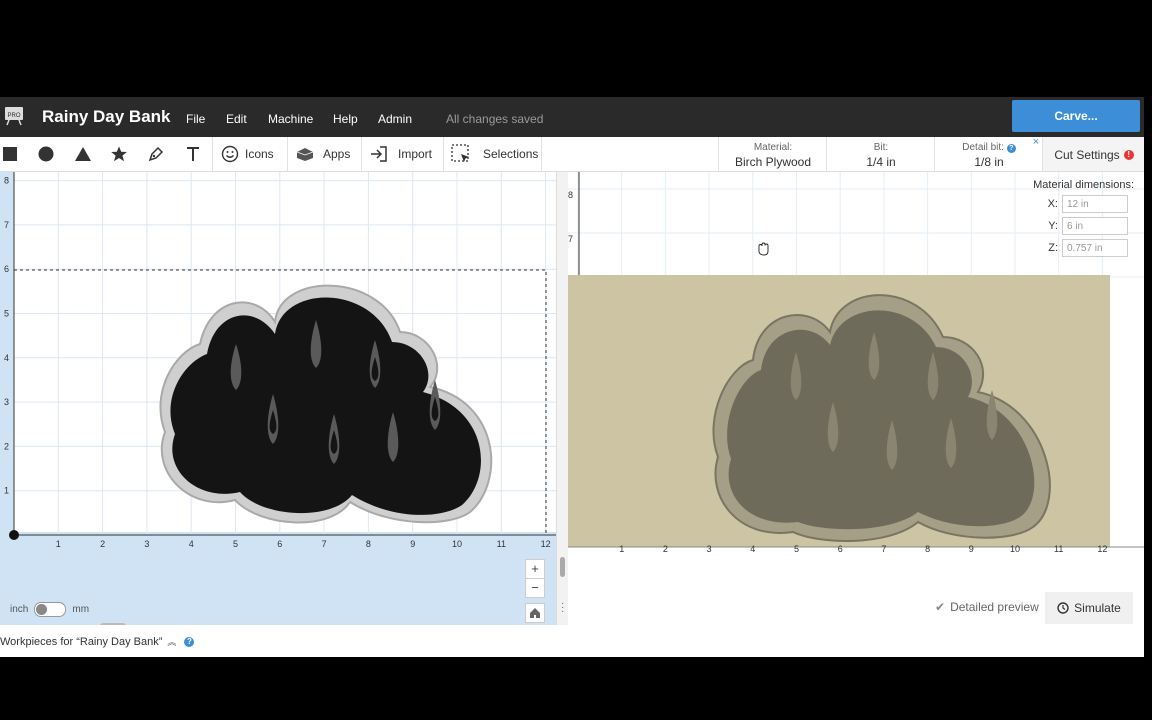  What do you see at coordinates (235, 544) in the screenshot?
I see `x-tick-label: 5` at bounding box center [235, 544].